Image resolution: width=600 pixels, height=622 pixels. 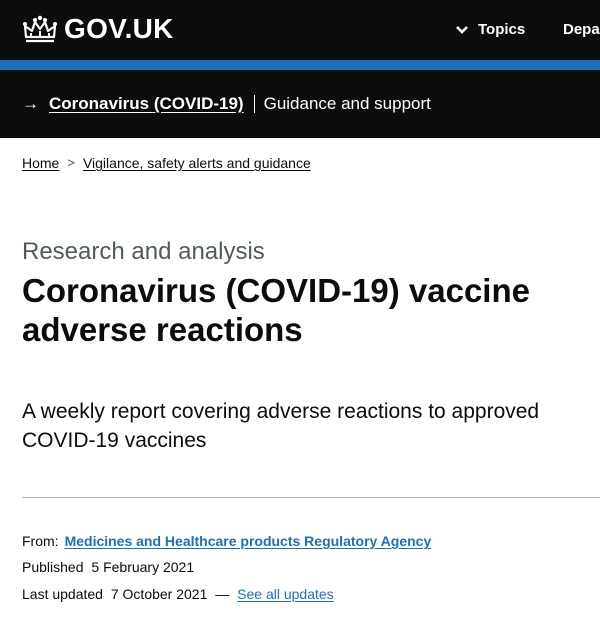 I want to click on chevron-down-icon, so click(x=462, y=30).